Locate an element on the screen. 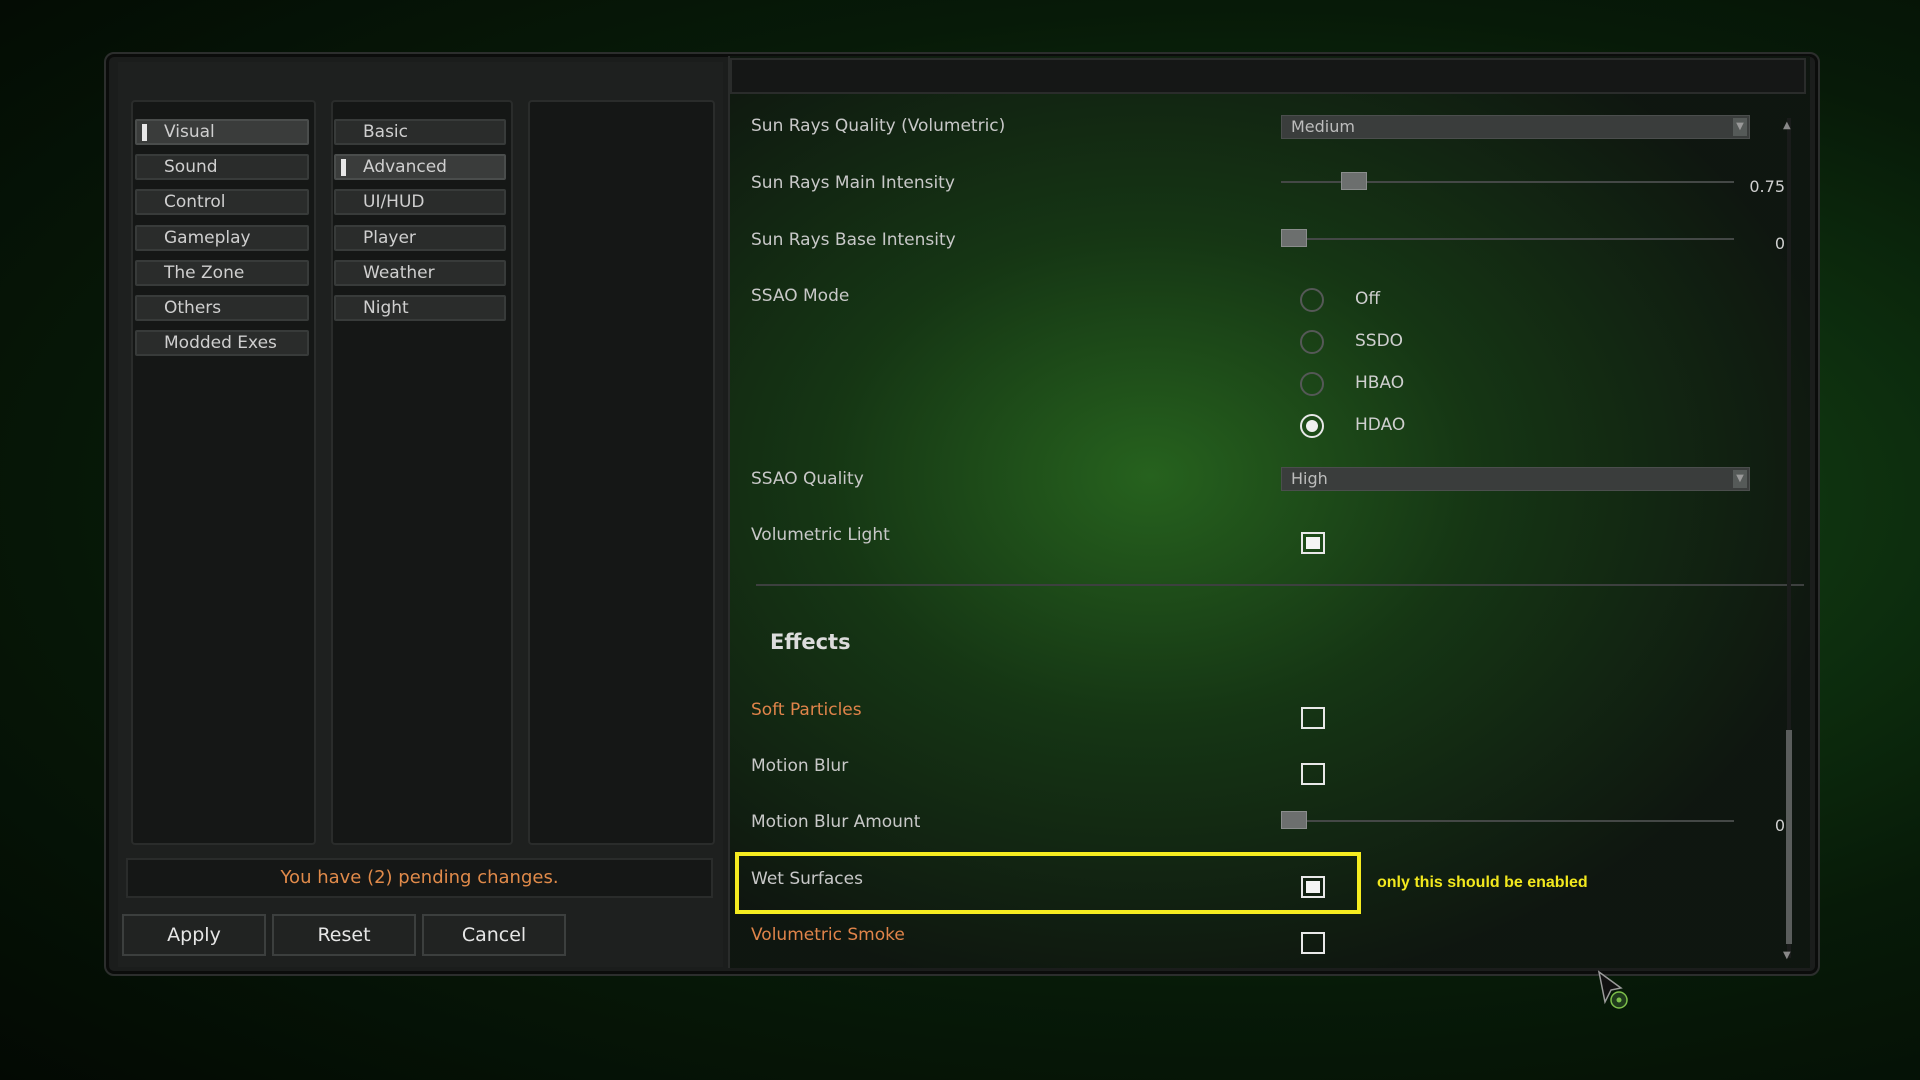 The height and width of the screenshot is (1080, 1920). category-the-zone: The Zone is located at coordinates (222, 273).